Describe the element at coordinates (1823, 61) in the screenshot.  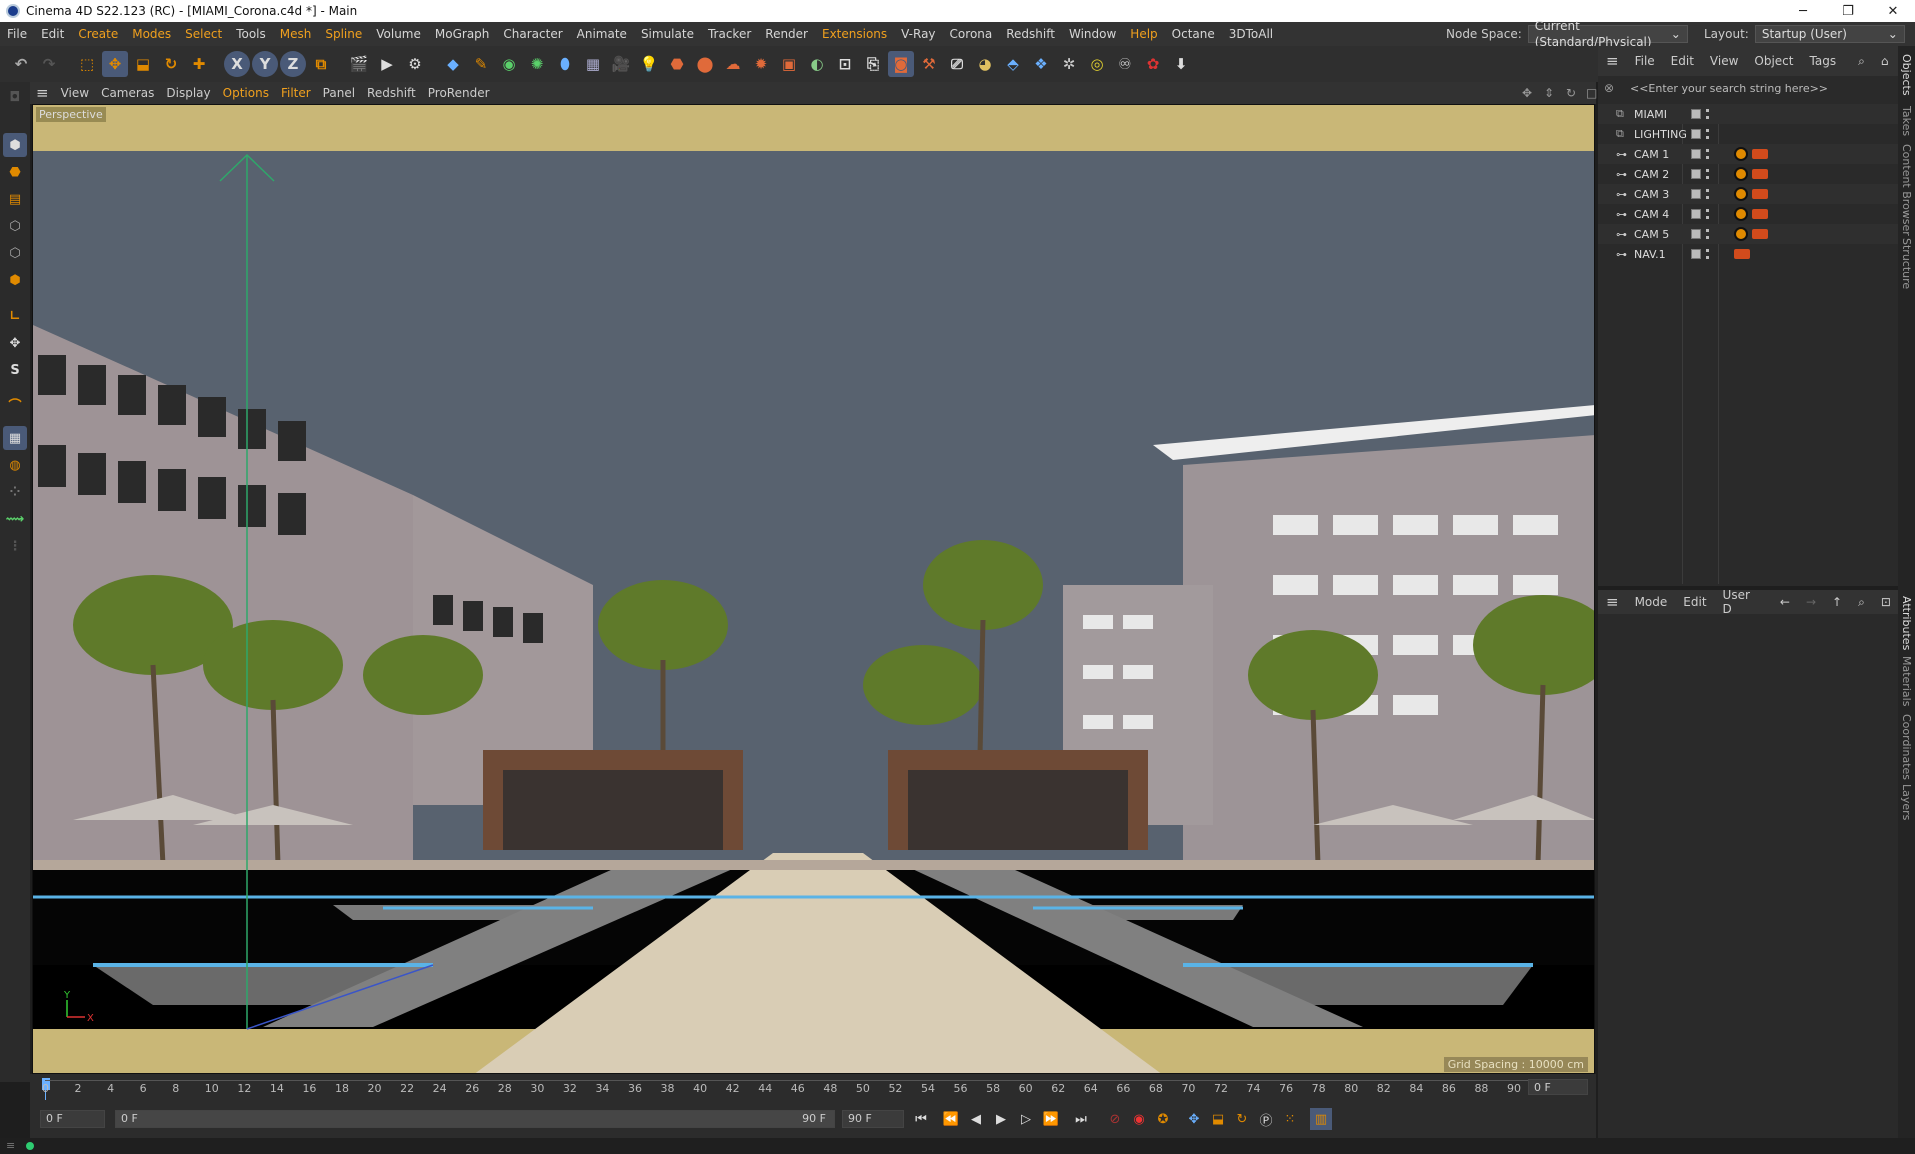
I see `om-menu-tags: Tags` at that location.